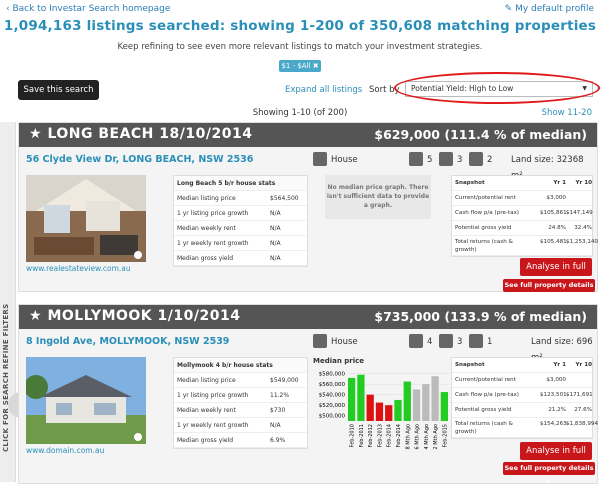 Image resolution: width=600 pixels, height=488 pixels. What do you see at coordinates (371, 435) in the screenshot?
I see `x-tick-label: Feb-2012` at bounding box center [371, 435].